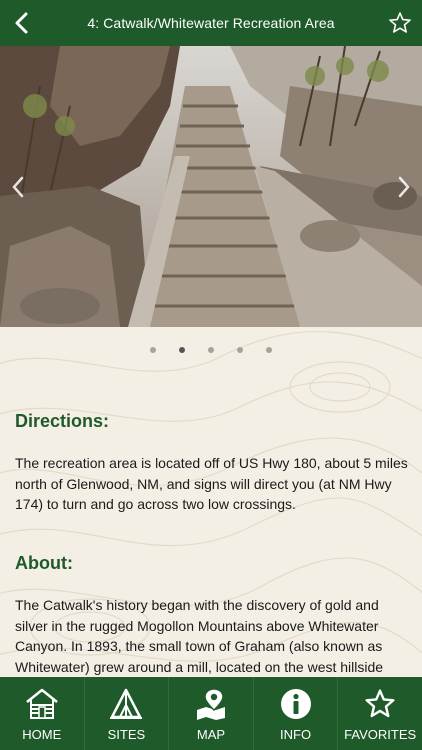 This screenshot has width=422, height=750. I want to click on bottom-tab-bar: HOME SITES MAP INFO FAVORITES, so click(211, 713).